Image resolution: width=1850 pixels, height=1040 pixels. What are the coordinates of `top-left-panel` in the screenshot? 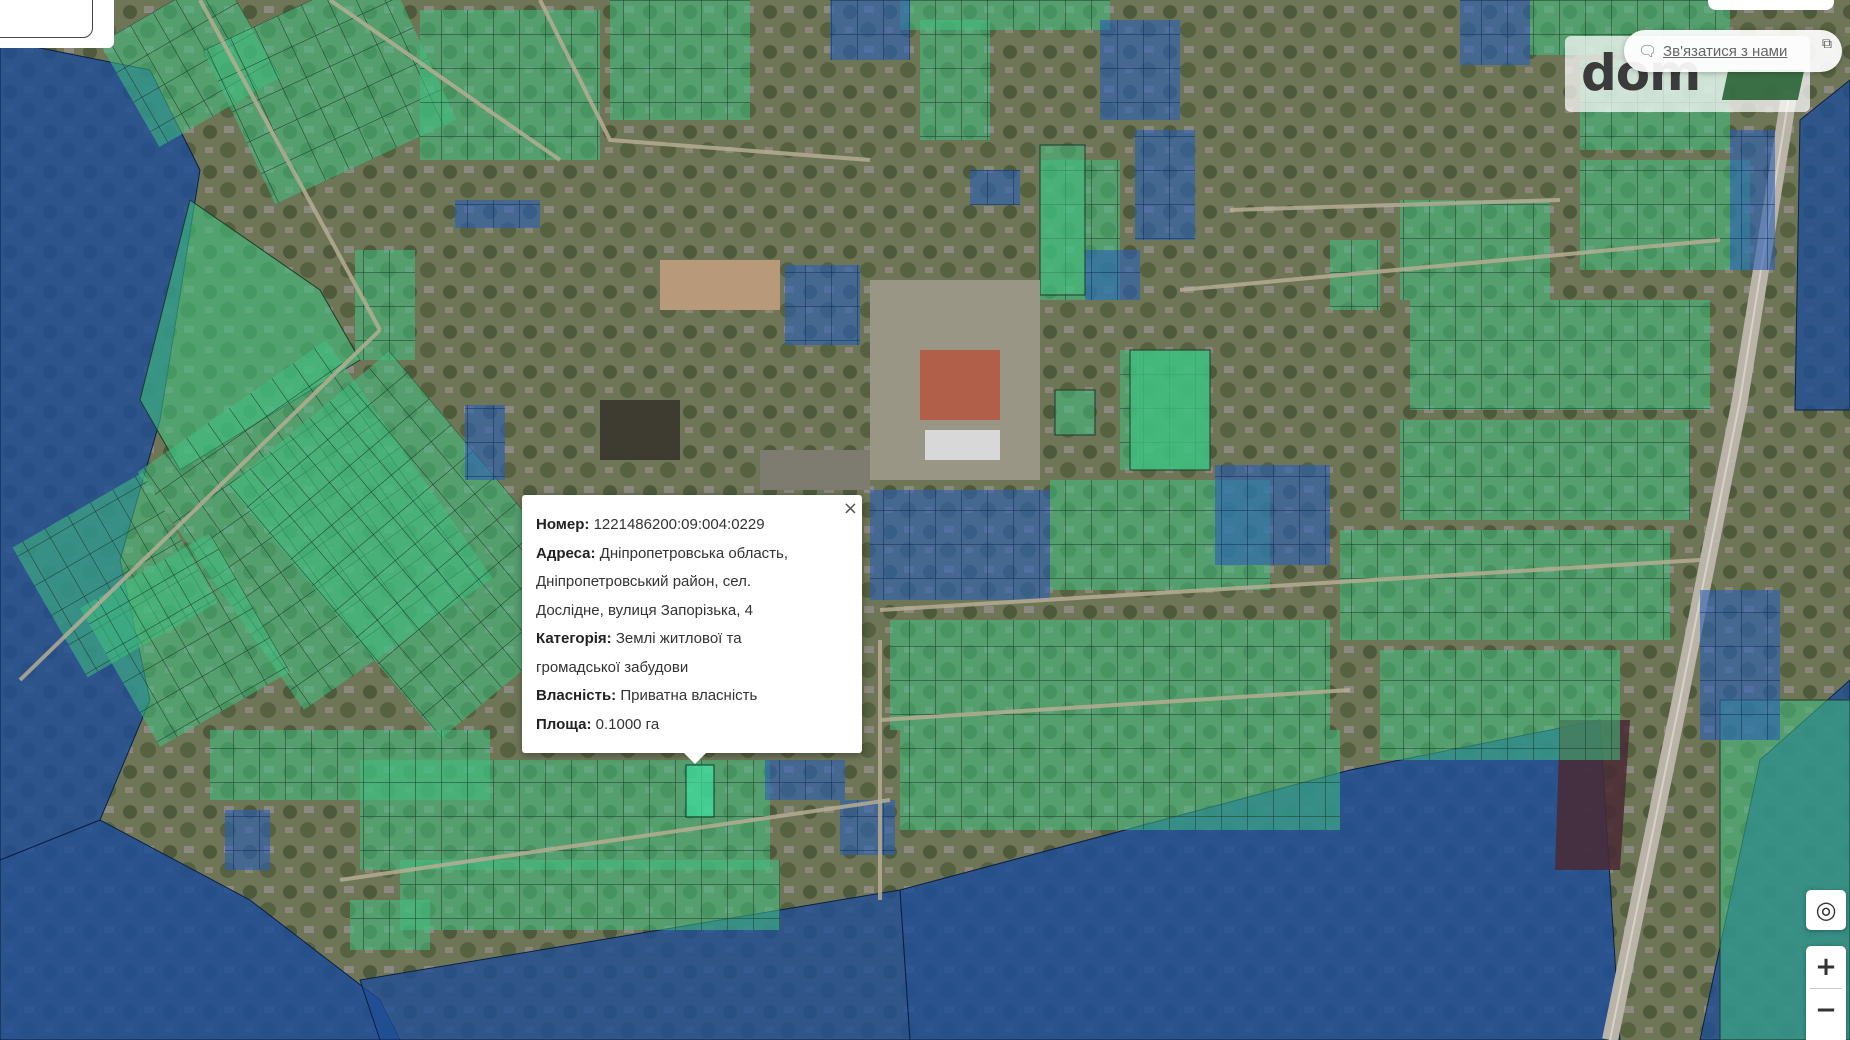 It's located at (57, 24).